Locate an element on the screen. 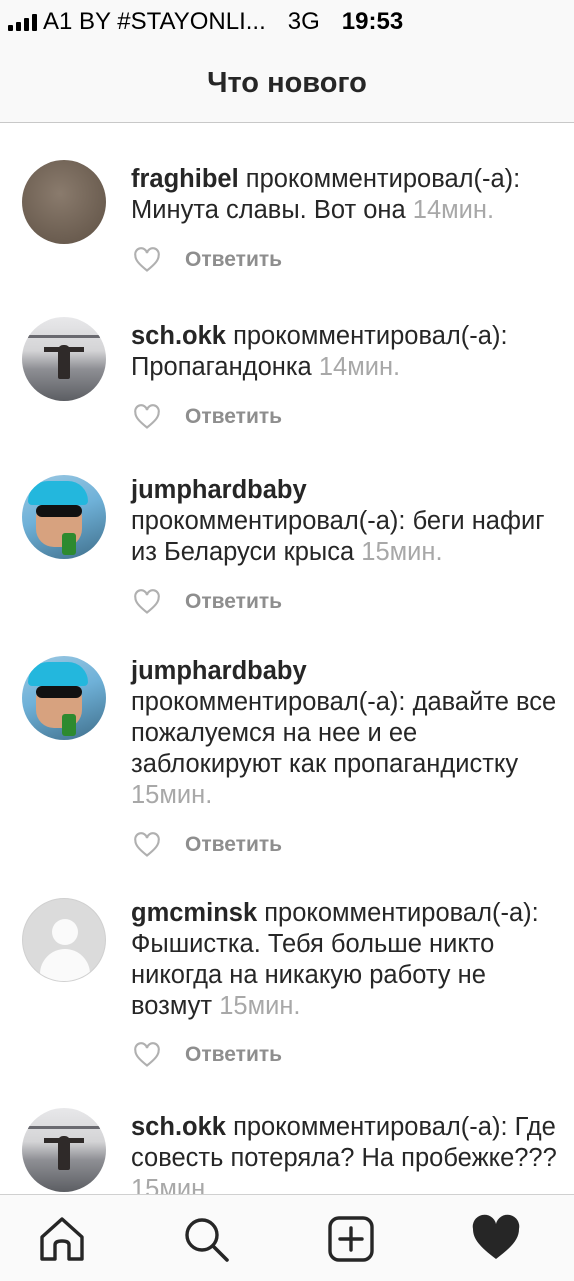 This screenshot has height=1281, width=574. header: Что нового is located at coordinates (287, 83).